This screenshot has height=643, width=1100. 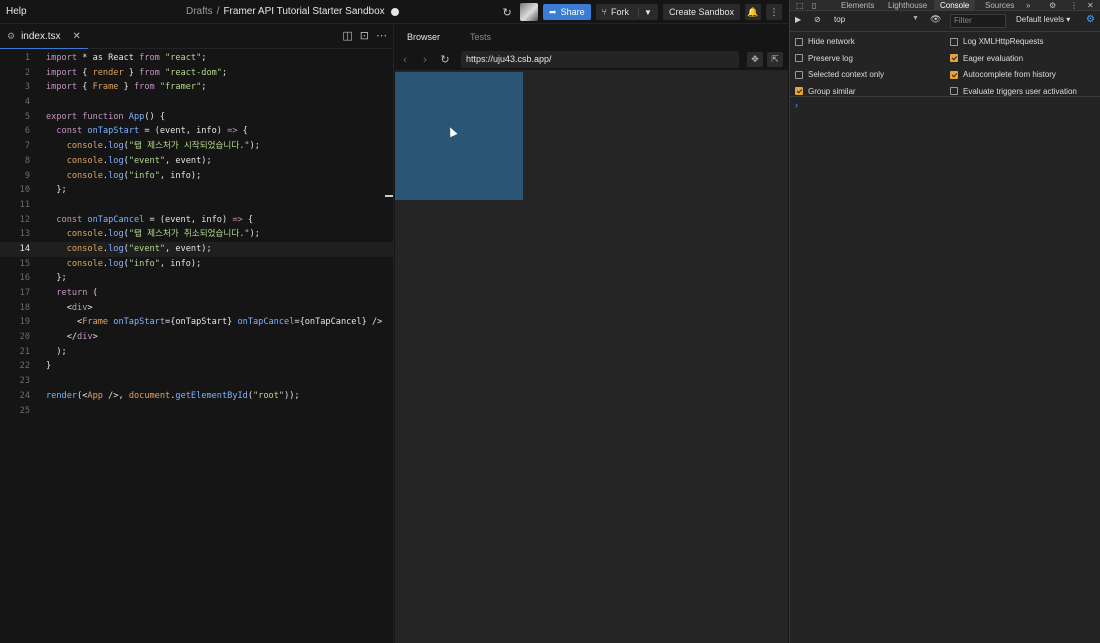 I want to click on console-option: Eager evaluation, so click(x=986, y=58).